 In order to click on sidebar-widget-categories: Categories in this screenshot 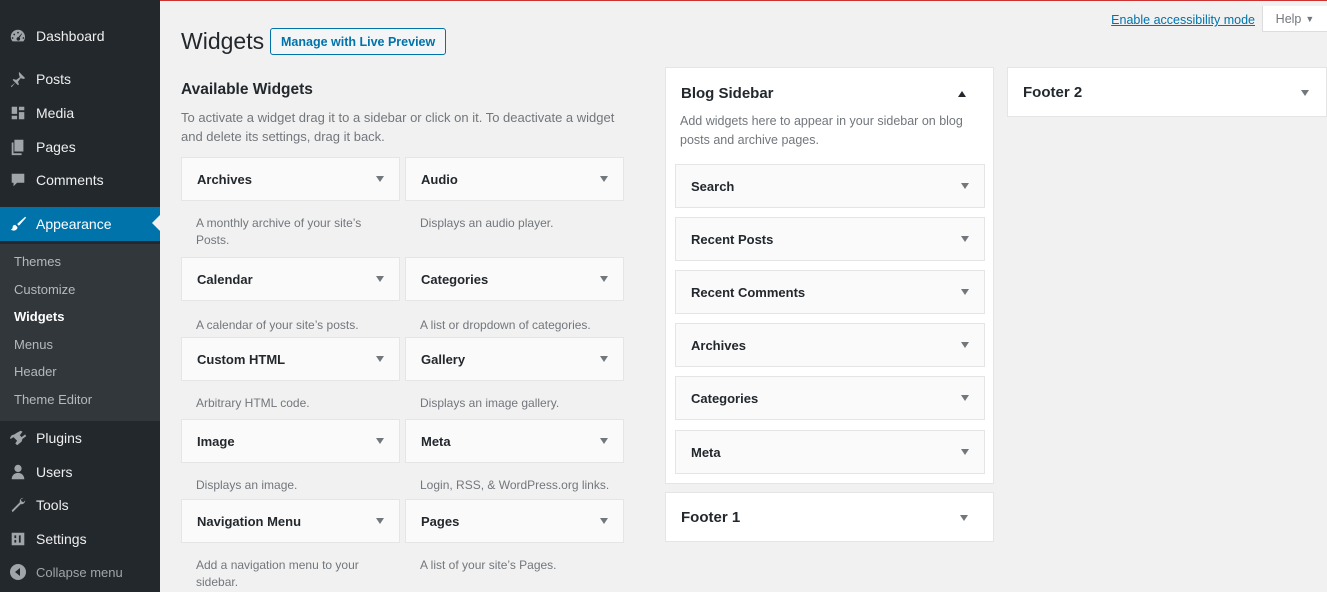, I will do `click(830, 398)`.